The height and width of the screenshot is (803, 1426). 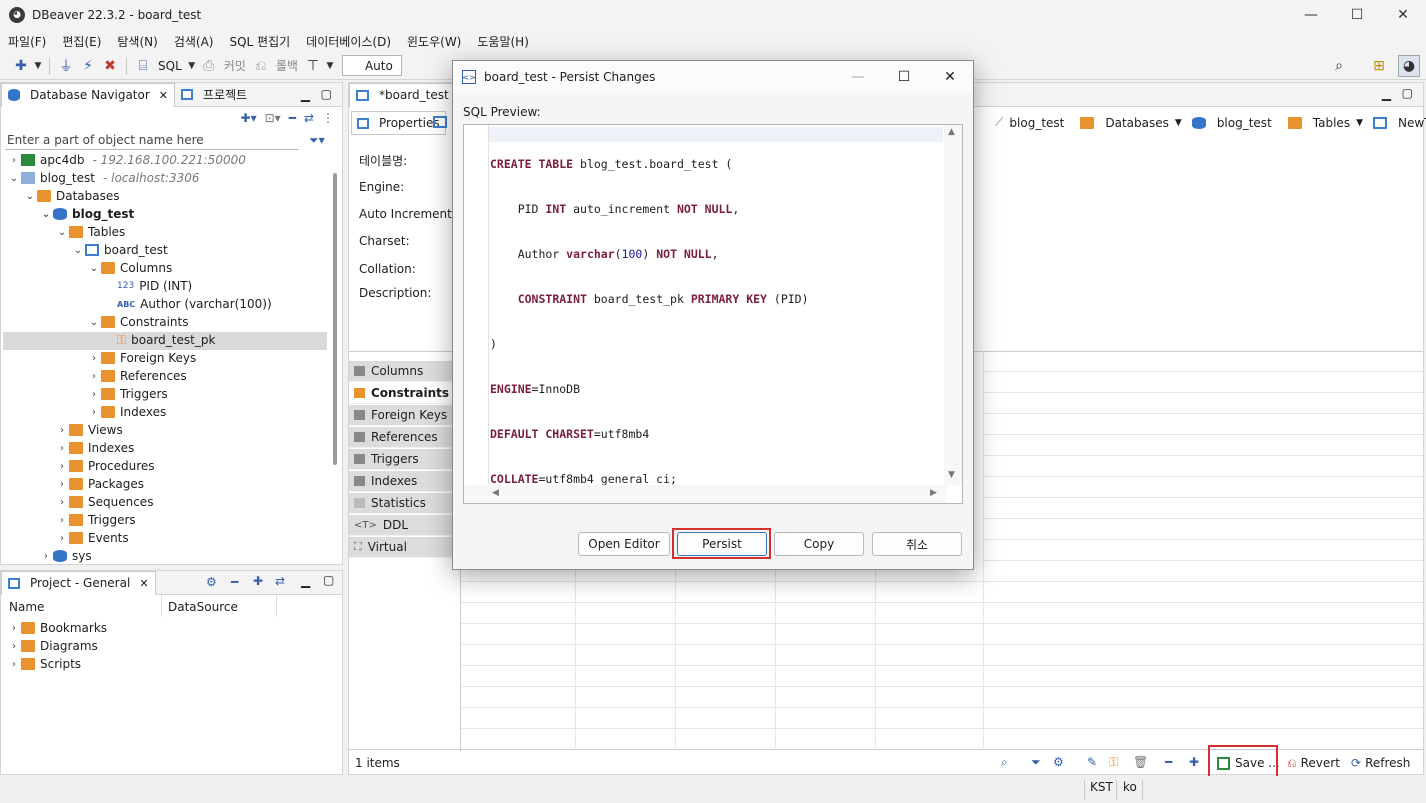 What do you see at coordinates (95, 520) in the screenshot?
I see `tree-item-triggers: › Triggers` at bounding box center [95, 520].